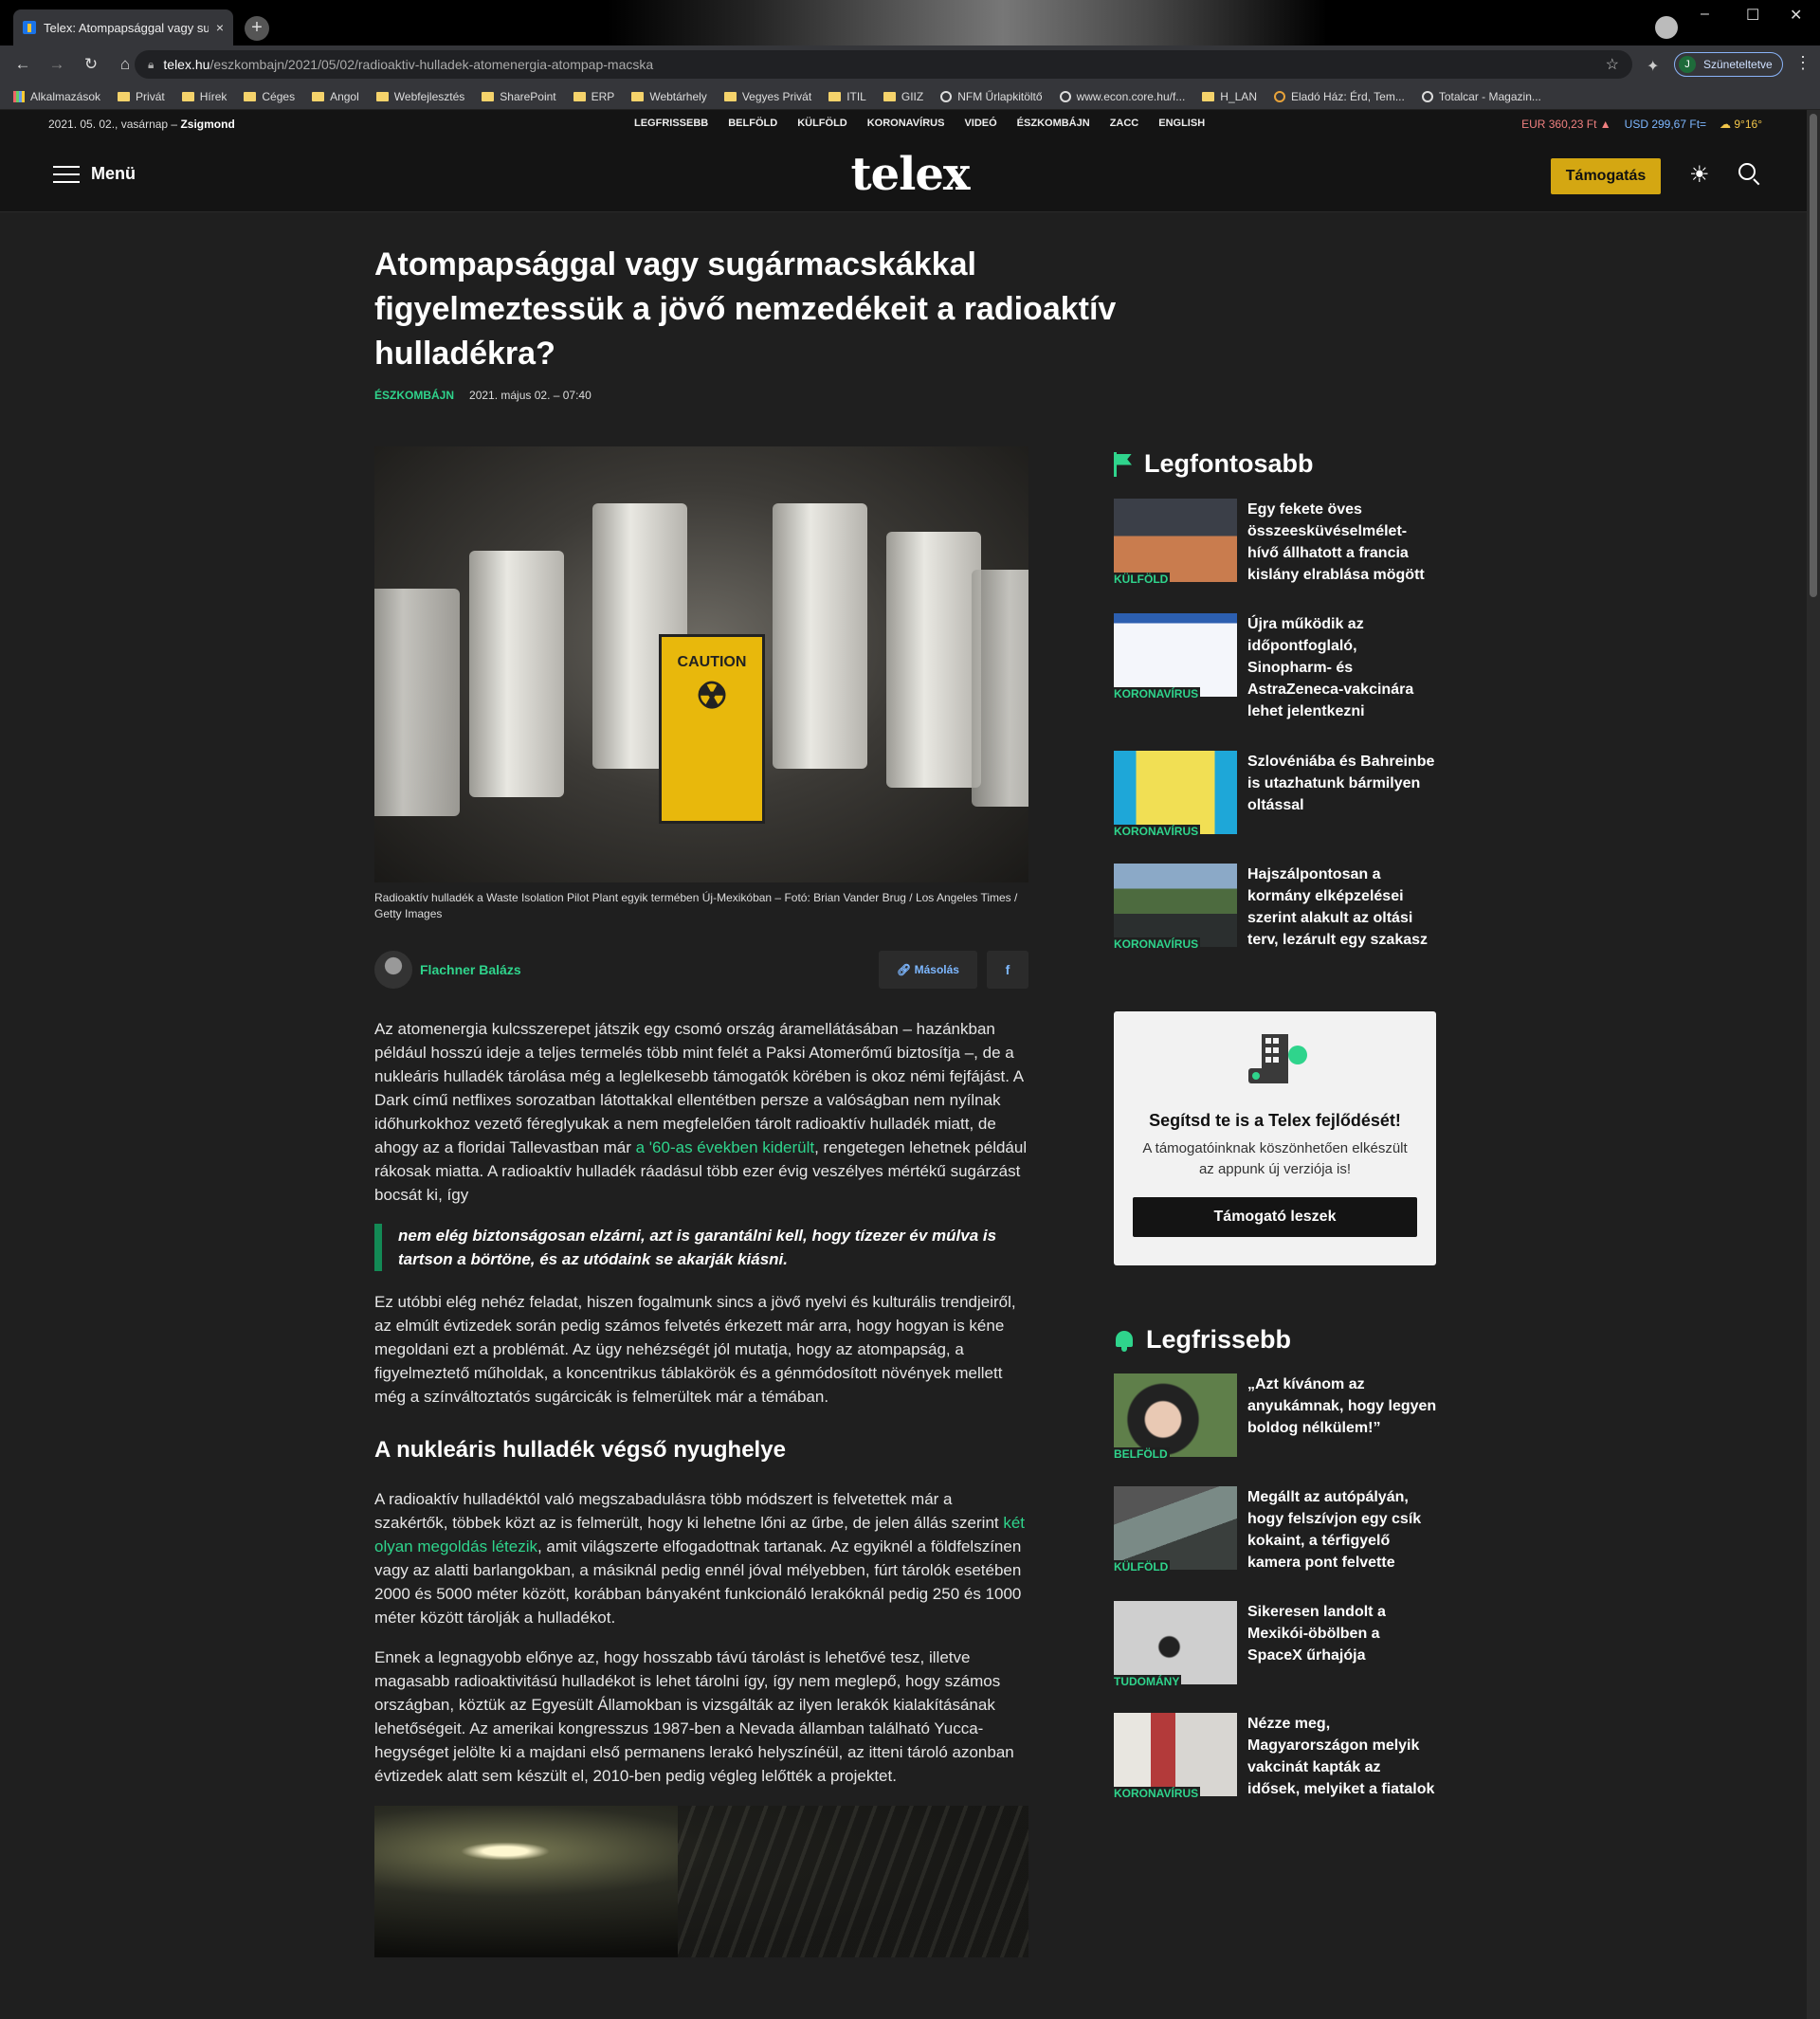 The width and height of the screenshot is (1820, 2019). Describe the element at coordinates (1802, 63) in the screenshot. I see `browser-menu-icon: ⋮` at that location.